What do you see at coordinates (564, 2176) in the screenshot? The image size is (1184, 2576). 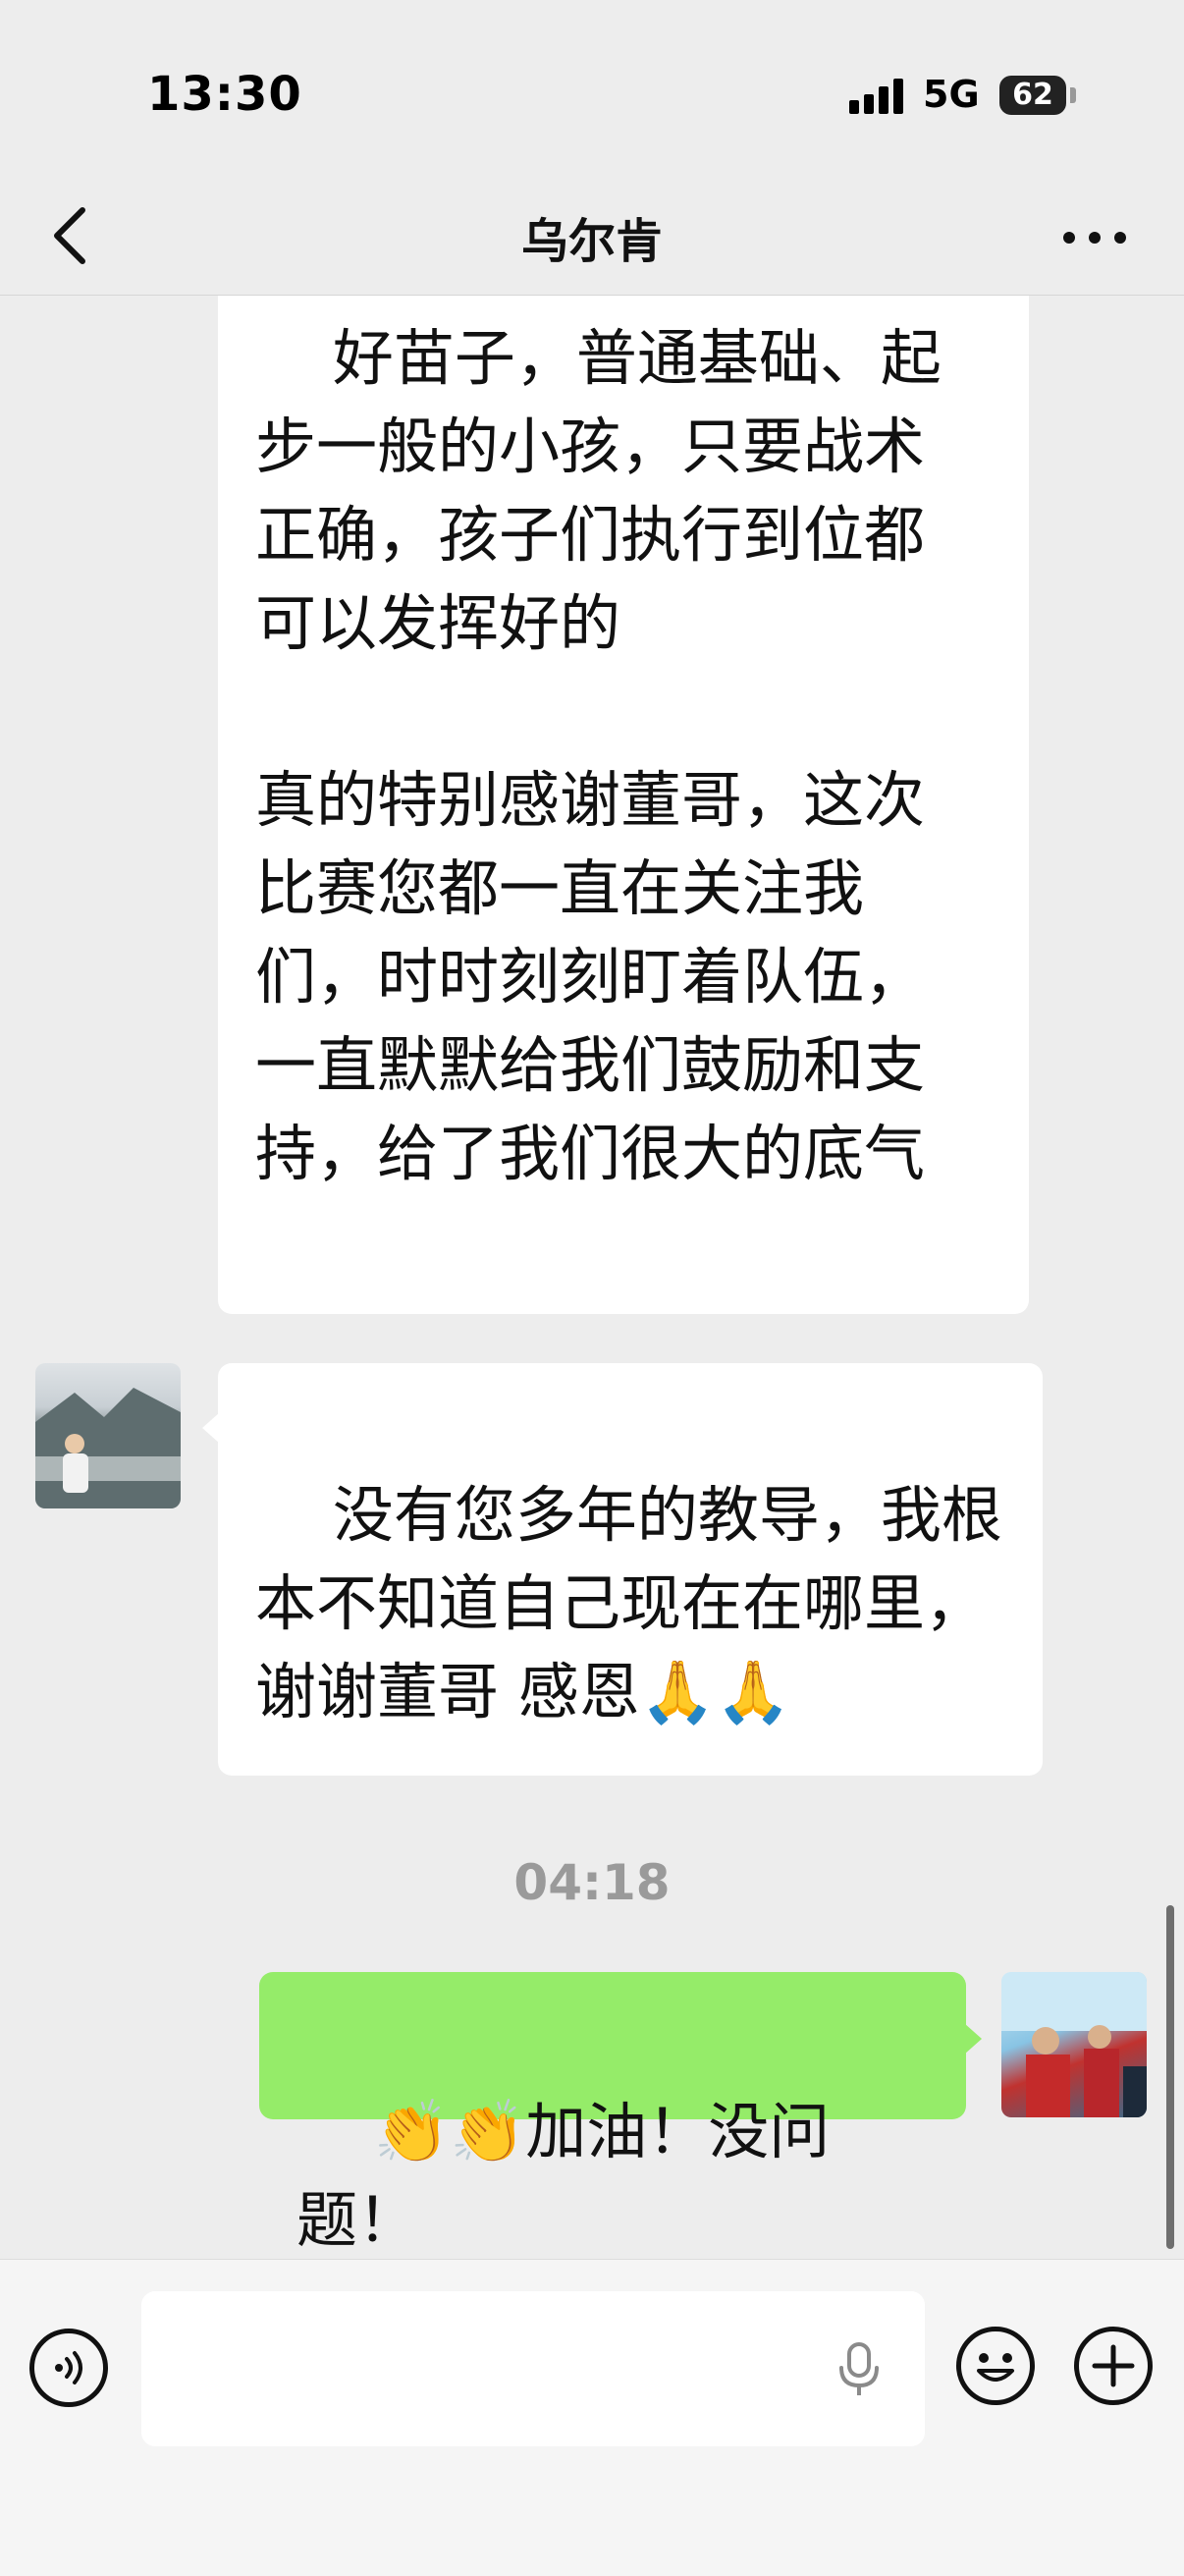 I see `message-text: 👏👏加油！没问题！` at bounding box center [564, 2176].